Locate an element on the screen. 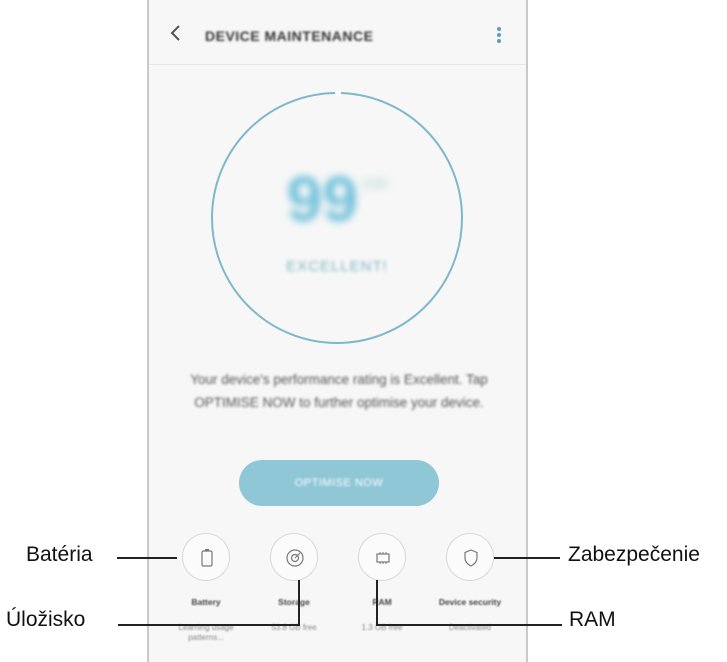 The image size is (727, 662). score-ring: 99/100 EXCELLENT! is located at coordinates (337, 217).